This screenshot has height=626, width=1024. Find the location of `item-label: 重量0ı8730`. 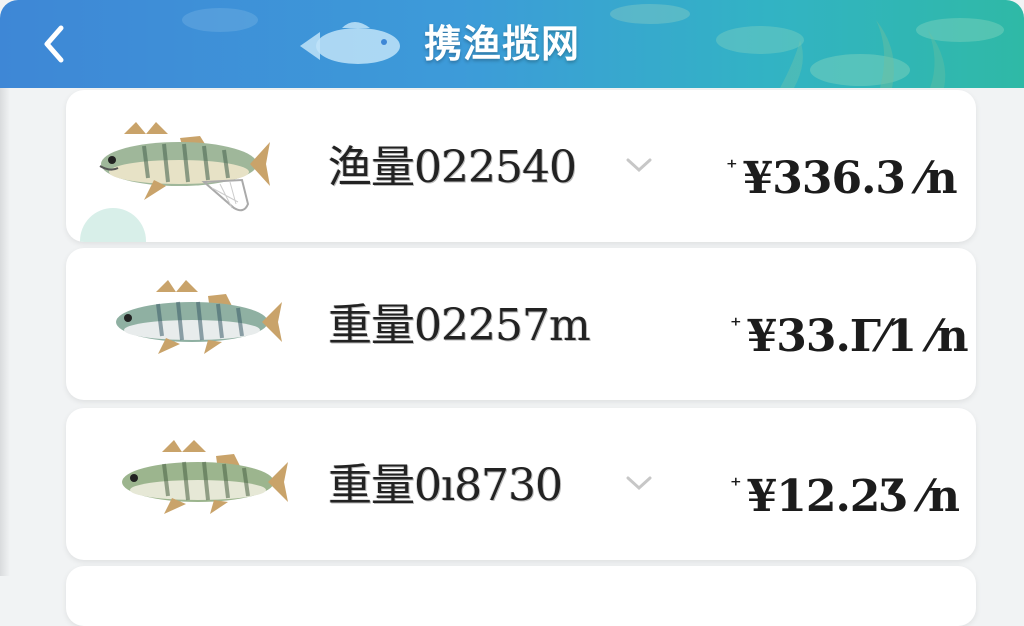

item-label: 重量0ı8730 is located at coordinates (445, 485).